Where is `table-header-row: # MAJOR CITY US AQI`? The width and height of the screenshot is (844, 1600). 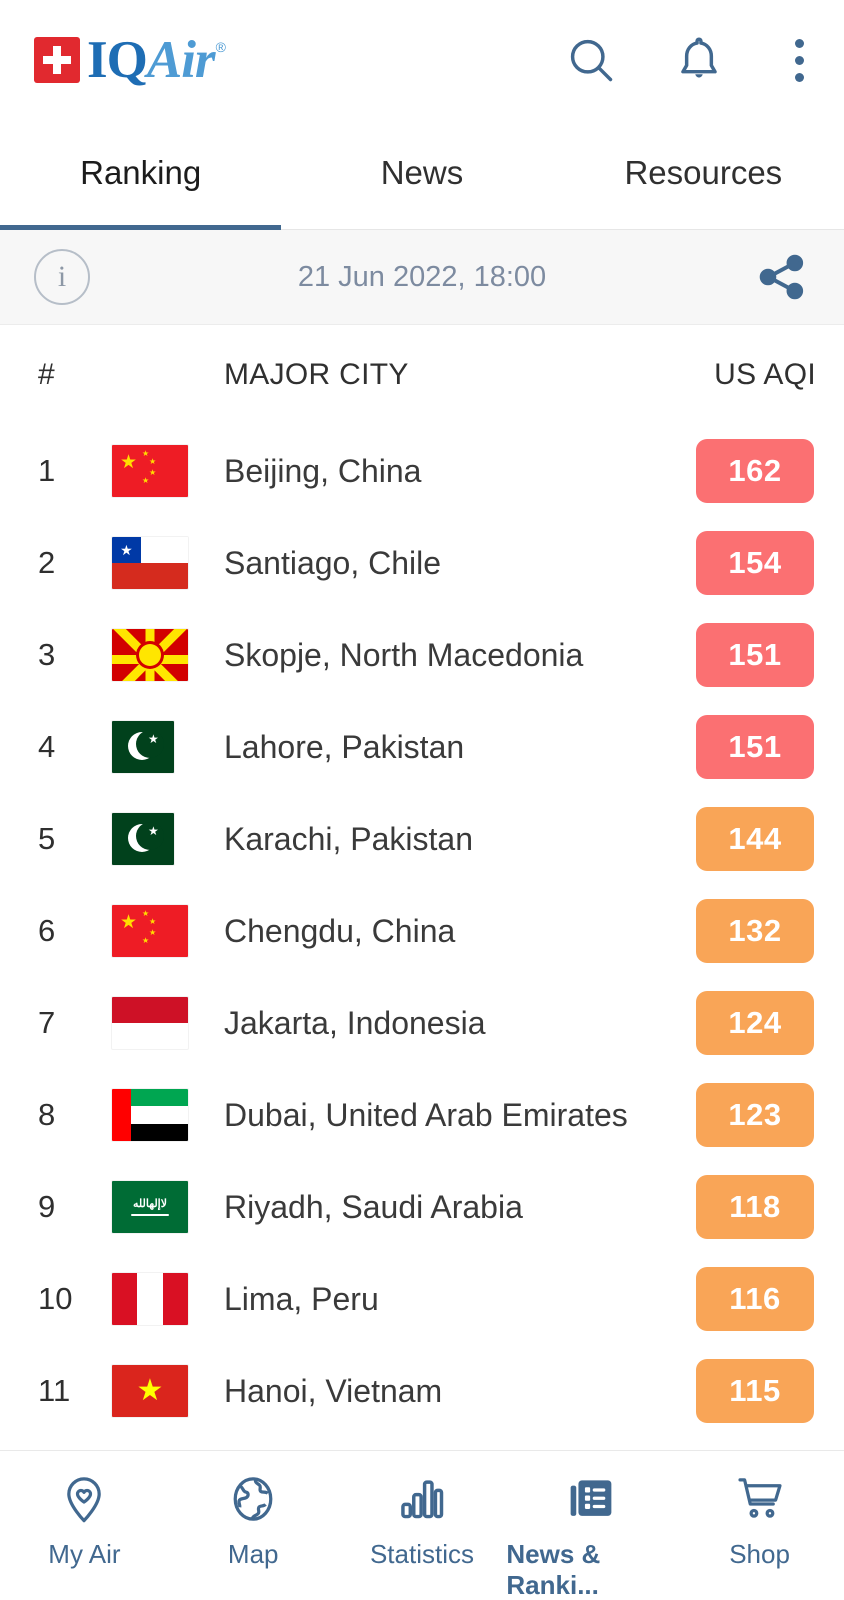
table-header-row: # MAJOR CITY US AQI is located at coordinates (422, 375).